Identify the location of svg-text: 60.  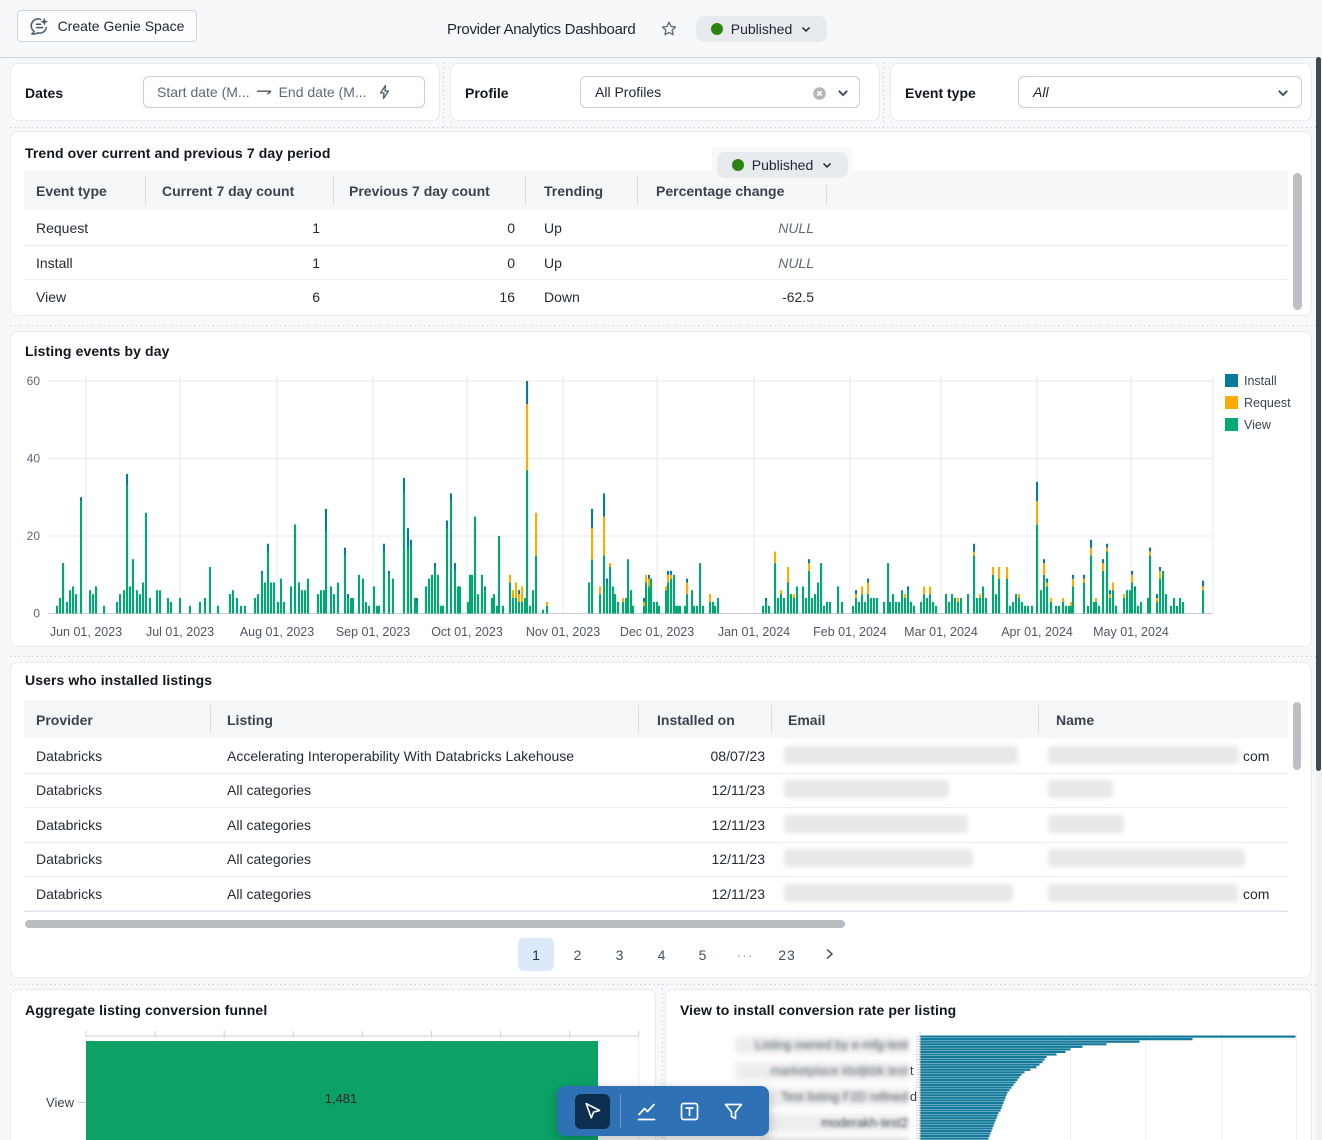
(34, 381).